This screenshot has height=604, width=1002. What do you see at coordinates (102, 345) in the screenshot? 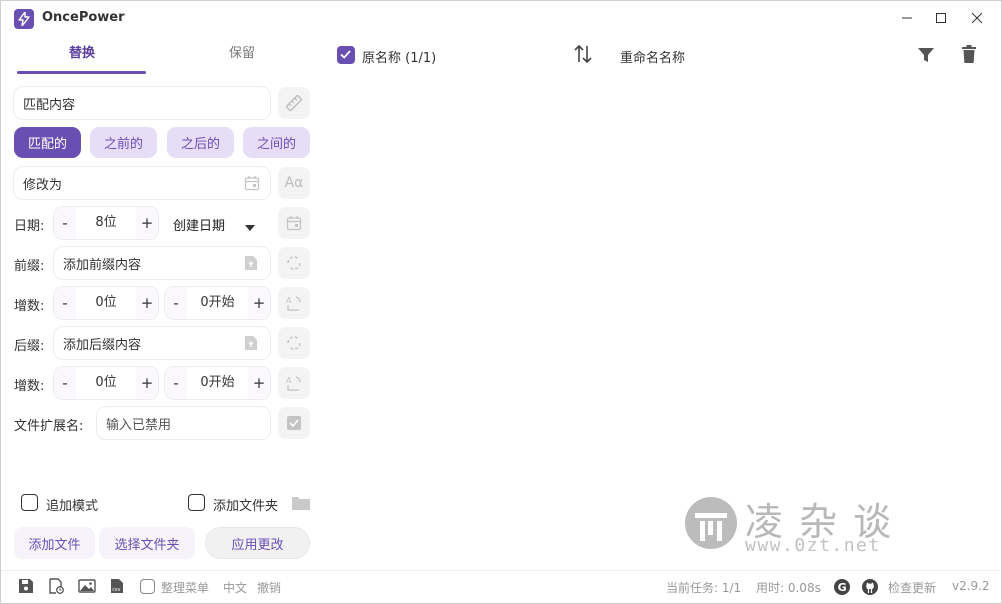
I see `suffix-placeholder: 添加后缀内容` at bounding box center [102, 345].